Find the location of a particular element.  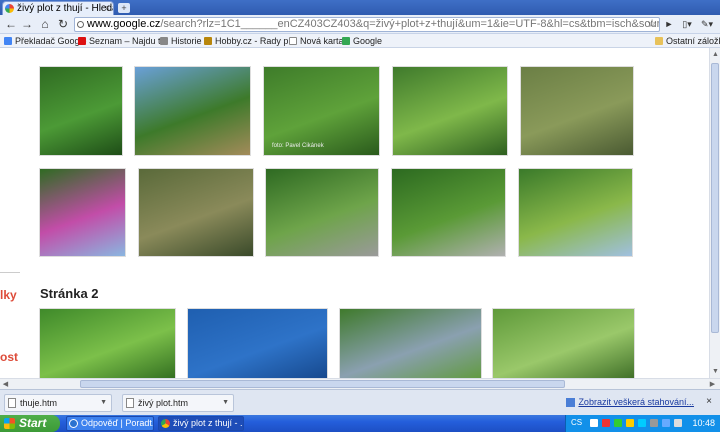

tab-strip: živý plot z thují - Hleda... × + is located at coordinates (360, 7).